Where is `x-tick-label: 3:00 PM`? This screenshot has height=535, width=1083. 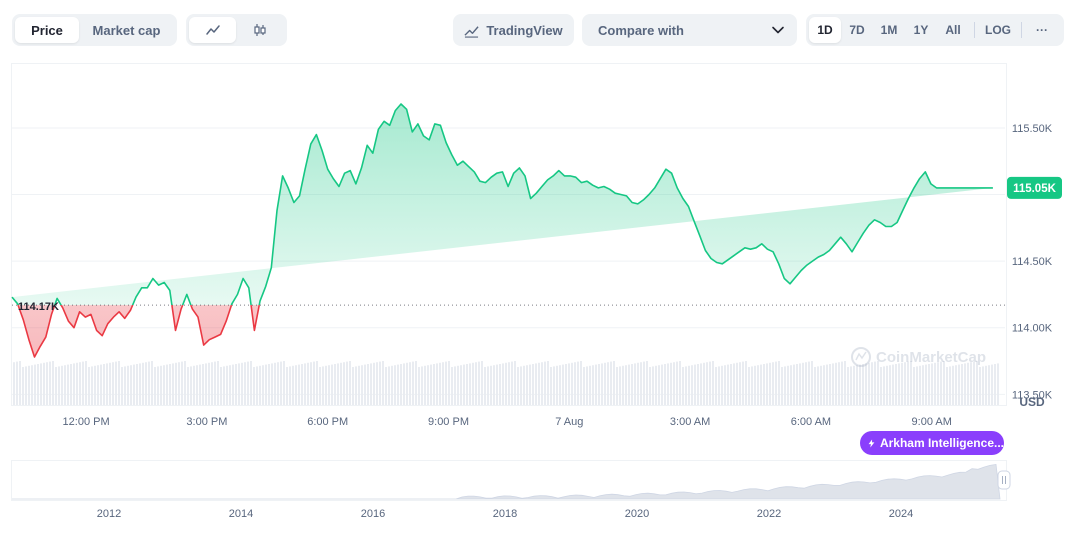
x-tick-label: 3:00 PM is located at coordinates (206, 422).